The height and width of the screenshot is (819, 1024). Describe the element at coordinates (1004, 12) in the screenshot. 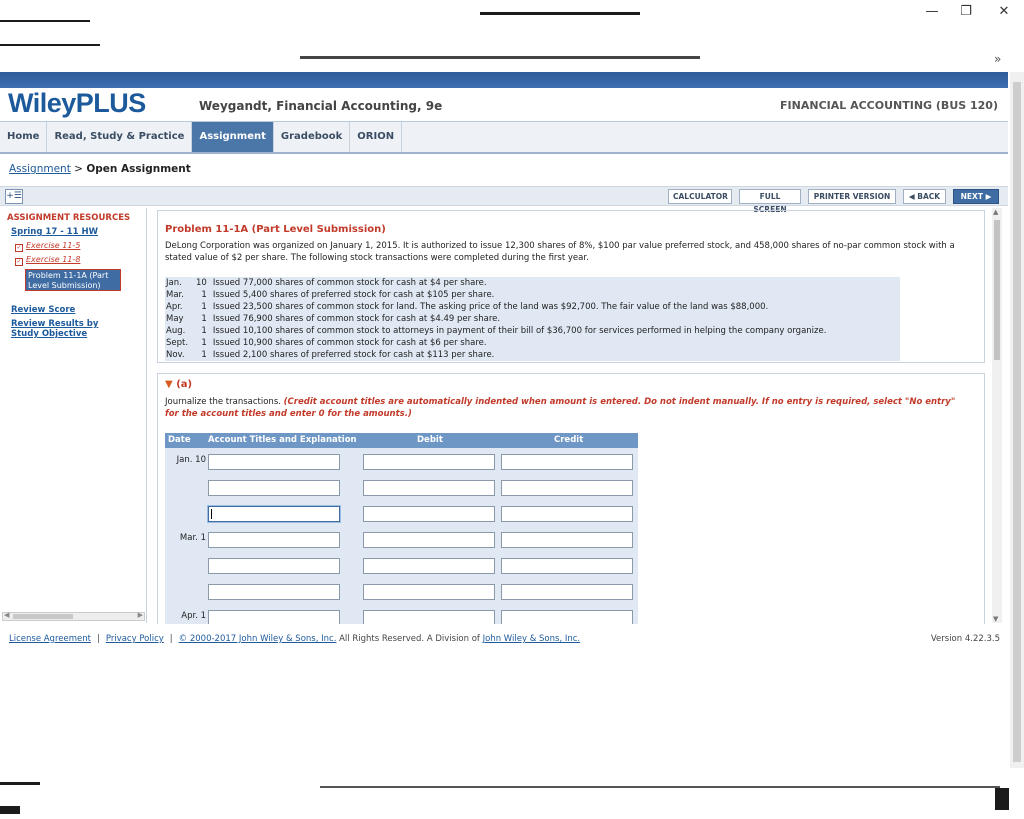

I see `close-icon: ✕` at that location.